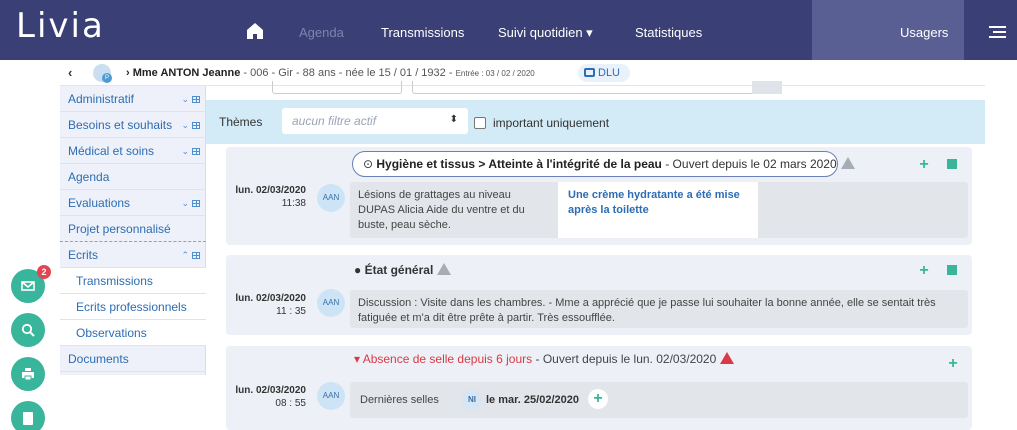 The image size is (1017, 430). What do you see at coordinates (334, 121) in the screenshot?
I see `themes-select-value: aucun filtre actif` at bounding box center [334, 121].